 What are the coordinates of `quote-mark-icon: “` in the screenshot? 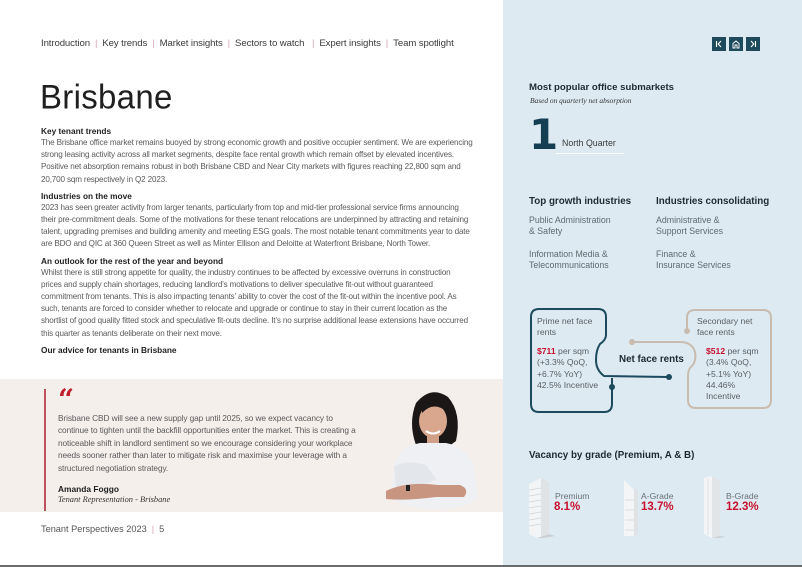 It's located at (66, 399).